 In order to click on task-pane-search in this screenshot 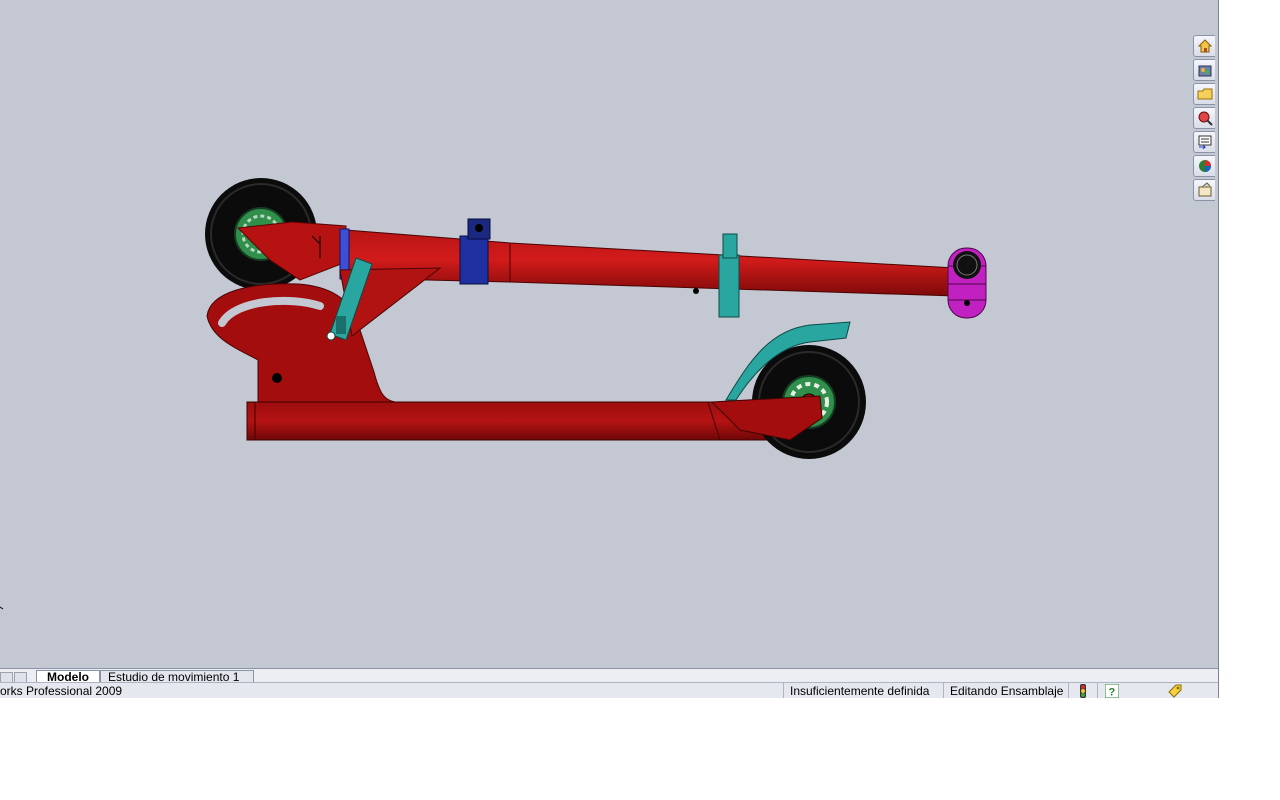, I will do `click(1204, 118)`.